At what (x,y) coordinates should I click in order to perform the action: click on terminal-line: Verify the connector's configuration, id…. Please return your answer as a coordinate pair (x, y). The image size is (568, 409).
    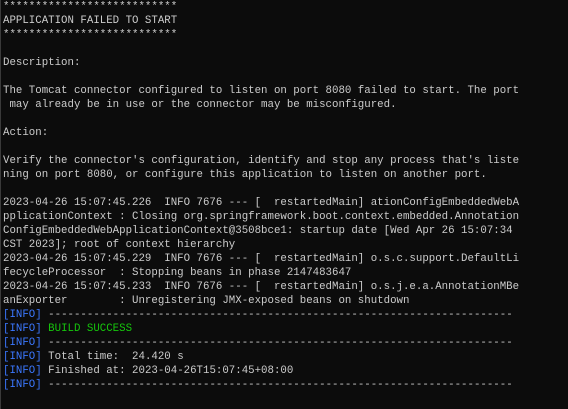
    Looking at the image, I should click on (261, 161).